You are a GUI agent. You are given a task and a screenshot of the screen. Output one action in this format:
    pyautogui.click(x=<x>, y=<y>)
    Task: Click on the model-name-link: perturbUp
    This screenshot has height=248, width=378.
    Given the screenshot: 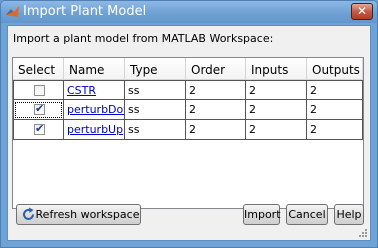 What is the action you would take?
    pyautogui.click(x=95, y=129)
    